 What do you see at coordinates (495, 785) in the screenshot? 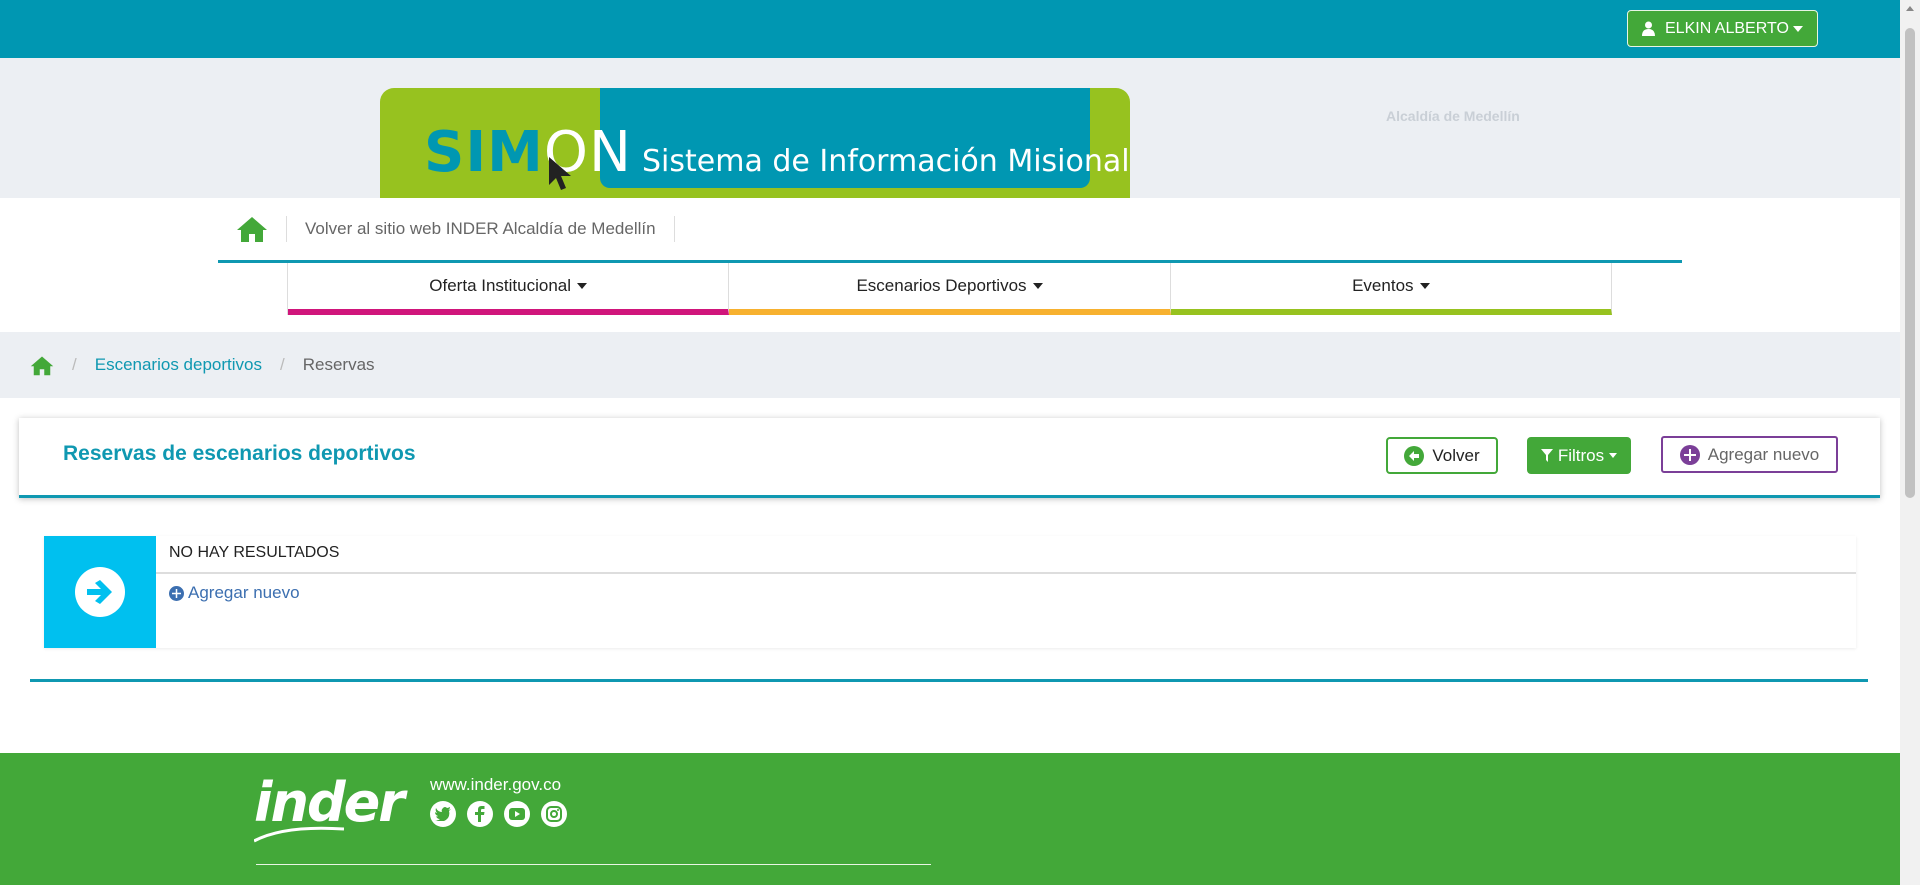
I see `footer-url: www.inder.gov.co` at bounding box center [495, 785].